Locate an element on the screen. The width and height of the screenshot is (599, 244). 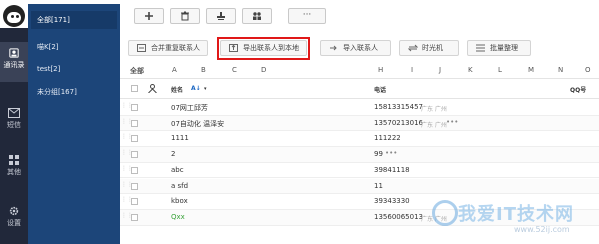
add-icon is located at coordinates (149, 16).